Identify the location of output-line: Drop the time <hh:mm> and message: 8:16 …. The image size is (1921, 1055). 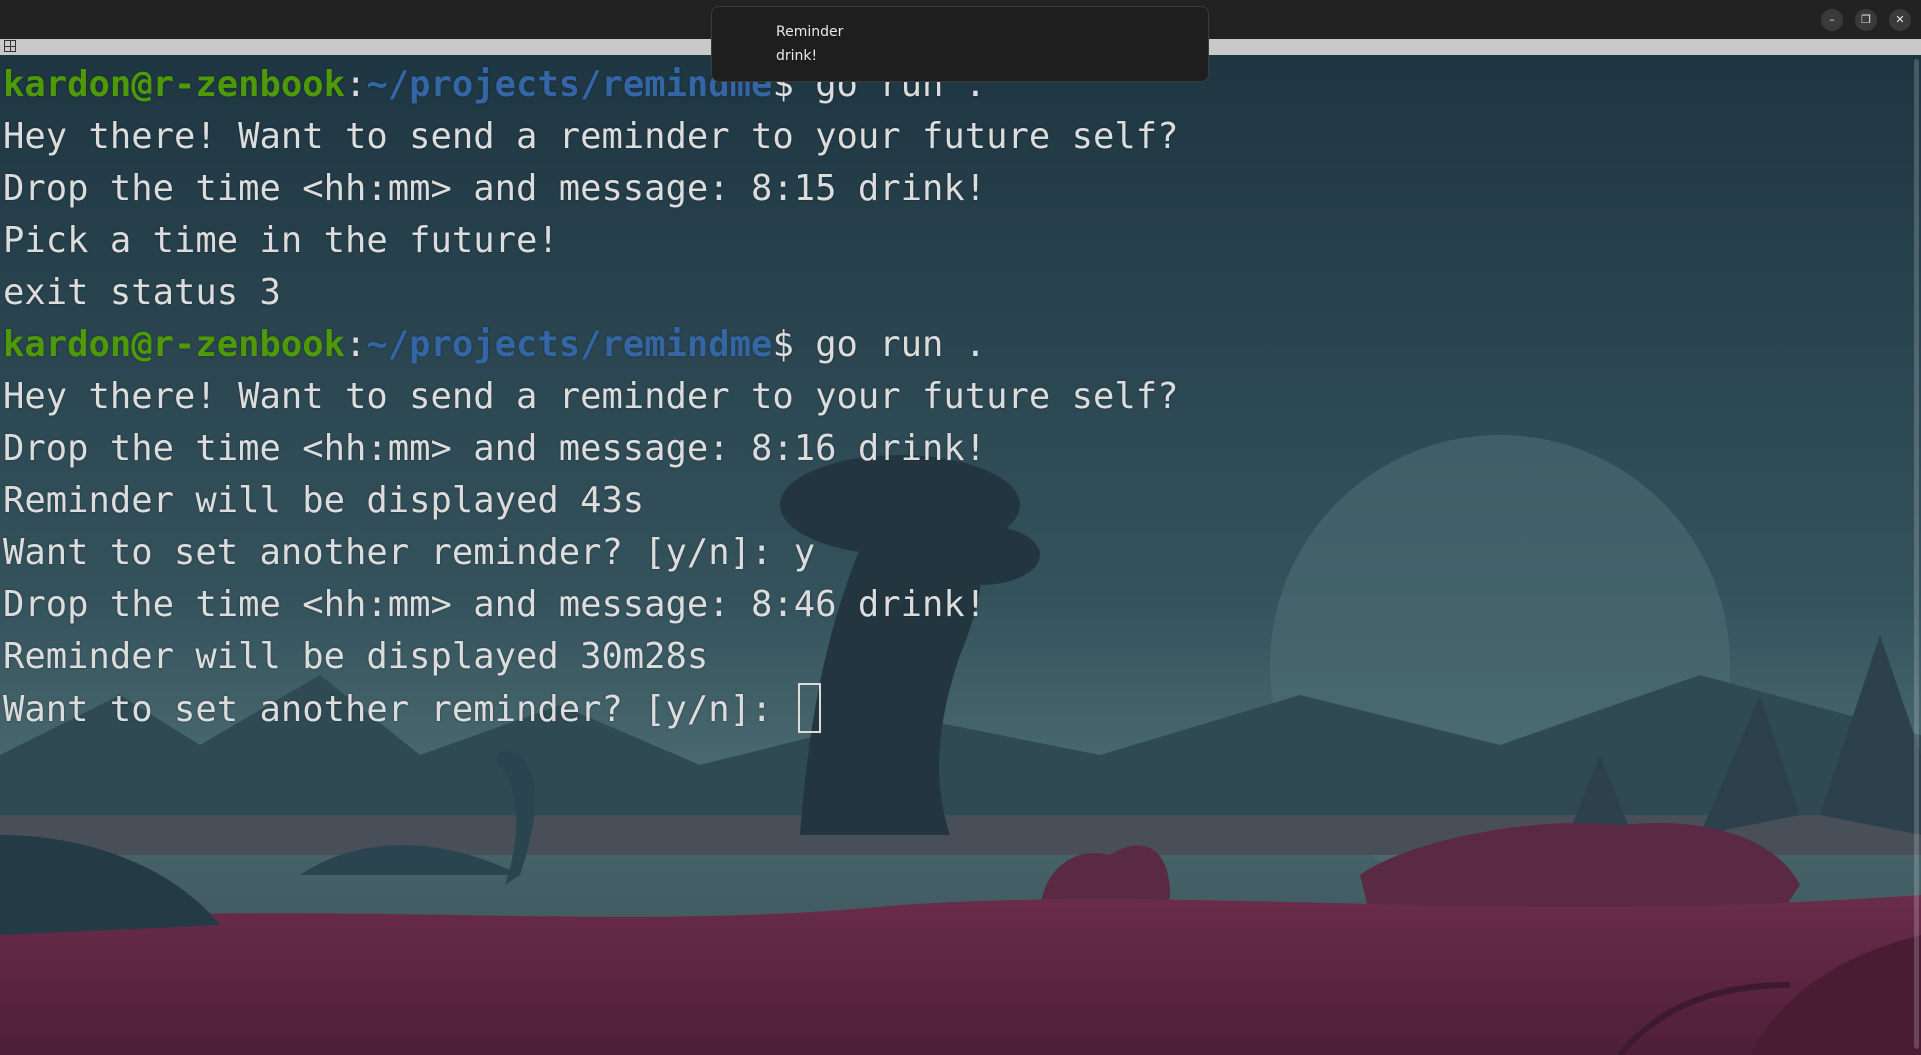
(591, 449).